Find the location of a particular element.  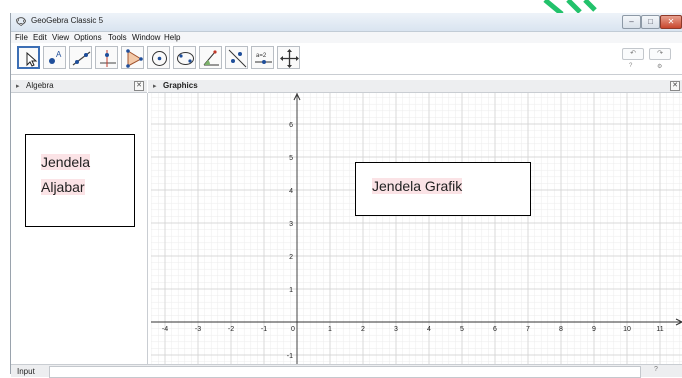

y-tick-label: 2 is located at coordinates (291, 257).